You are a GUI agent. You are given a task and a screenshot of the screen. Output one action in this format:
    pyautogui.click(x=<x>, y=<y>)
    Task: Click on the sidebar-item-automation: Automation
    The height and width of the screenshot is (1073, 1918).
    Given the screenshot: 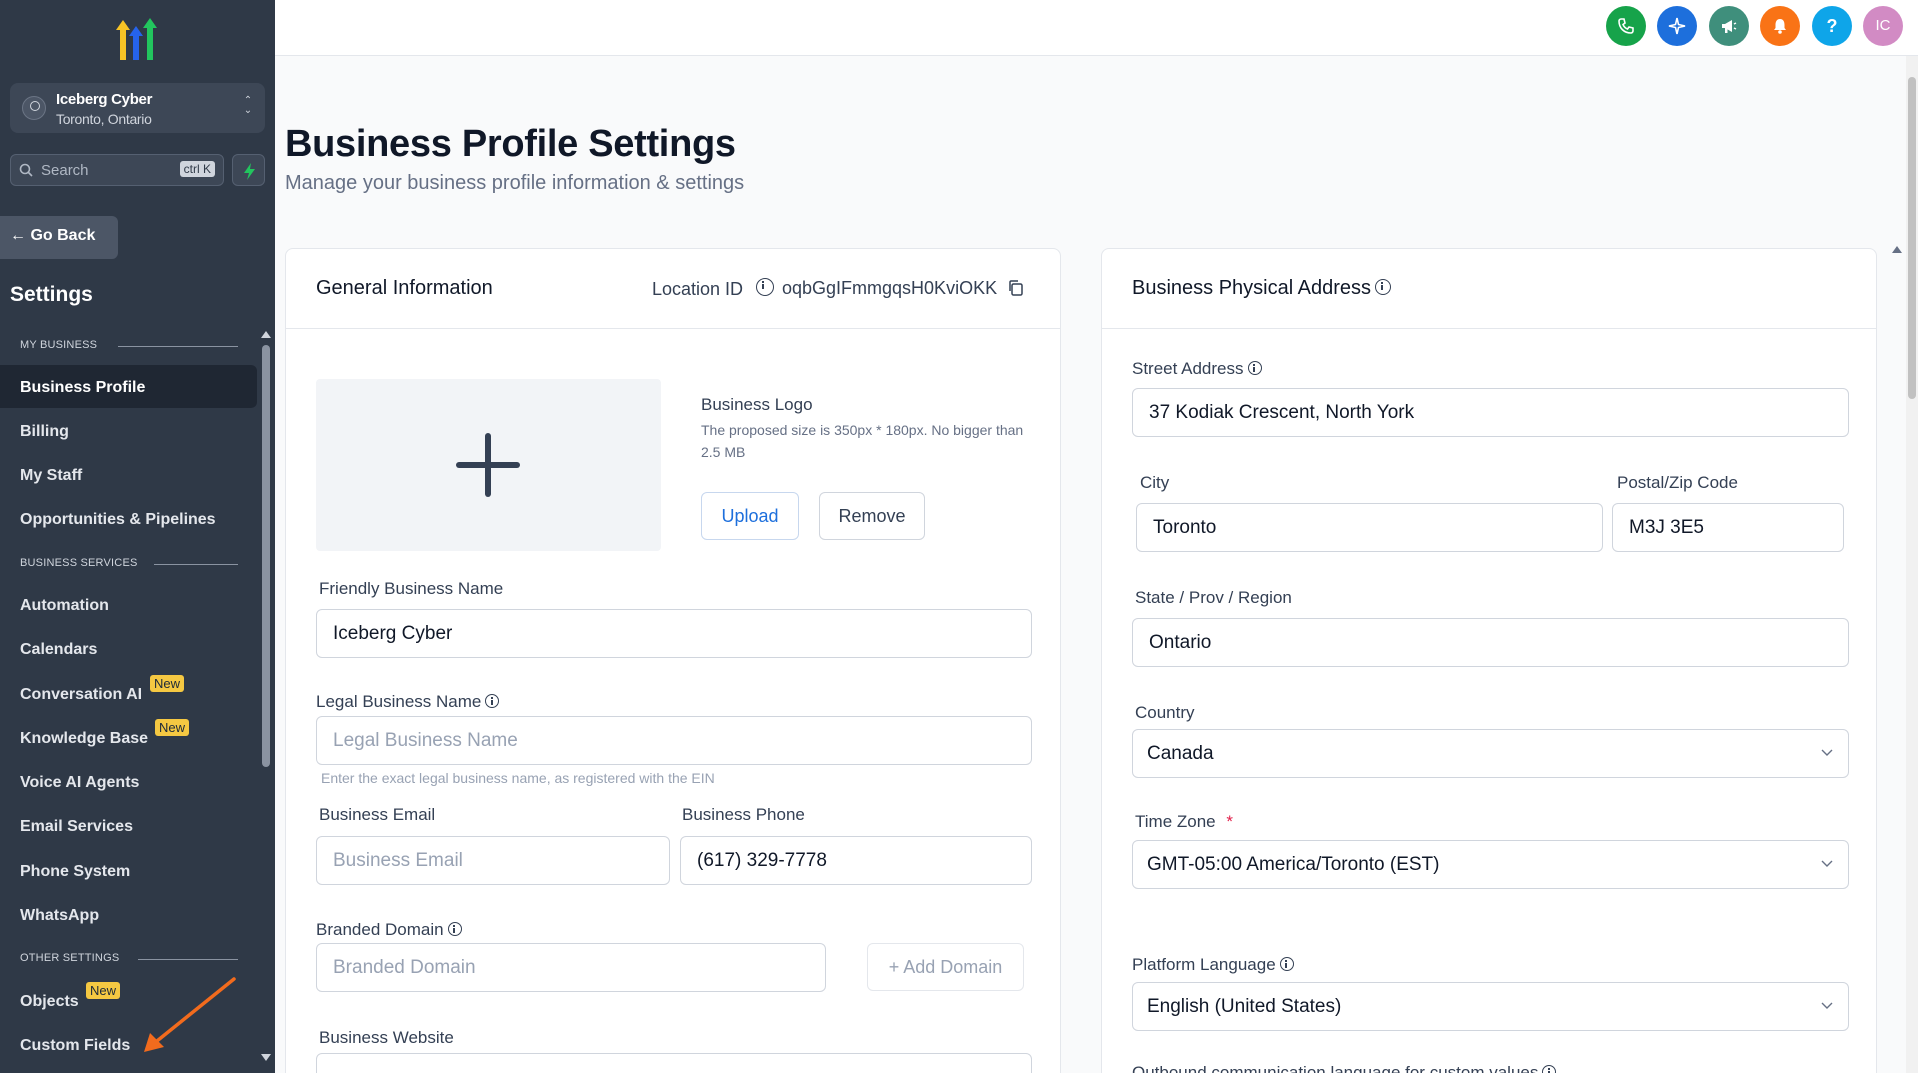 What is the action you would take?
    pyautogui.click(x=64, y=606)
    